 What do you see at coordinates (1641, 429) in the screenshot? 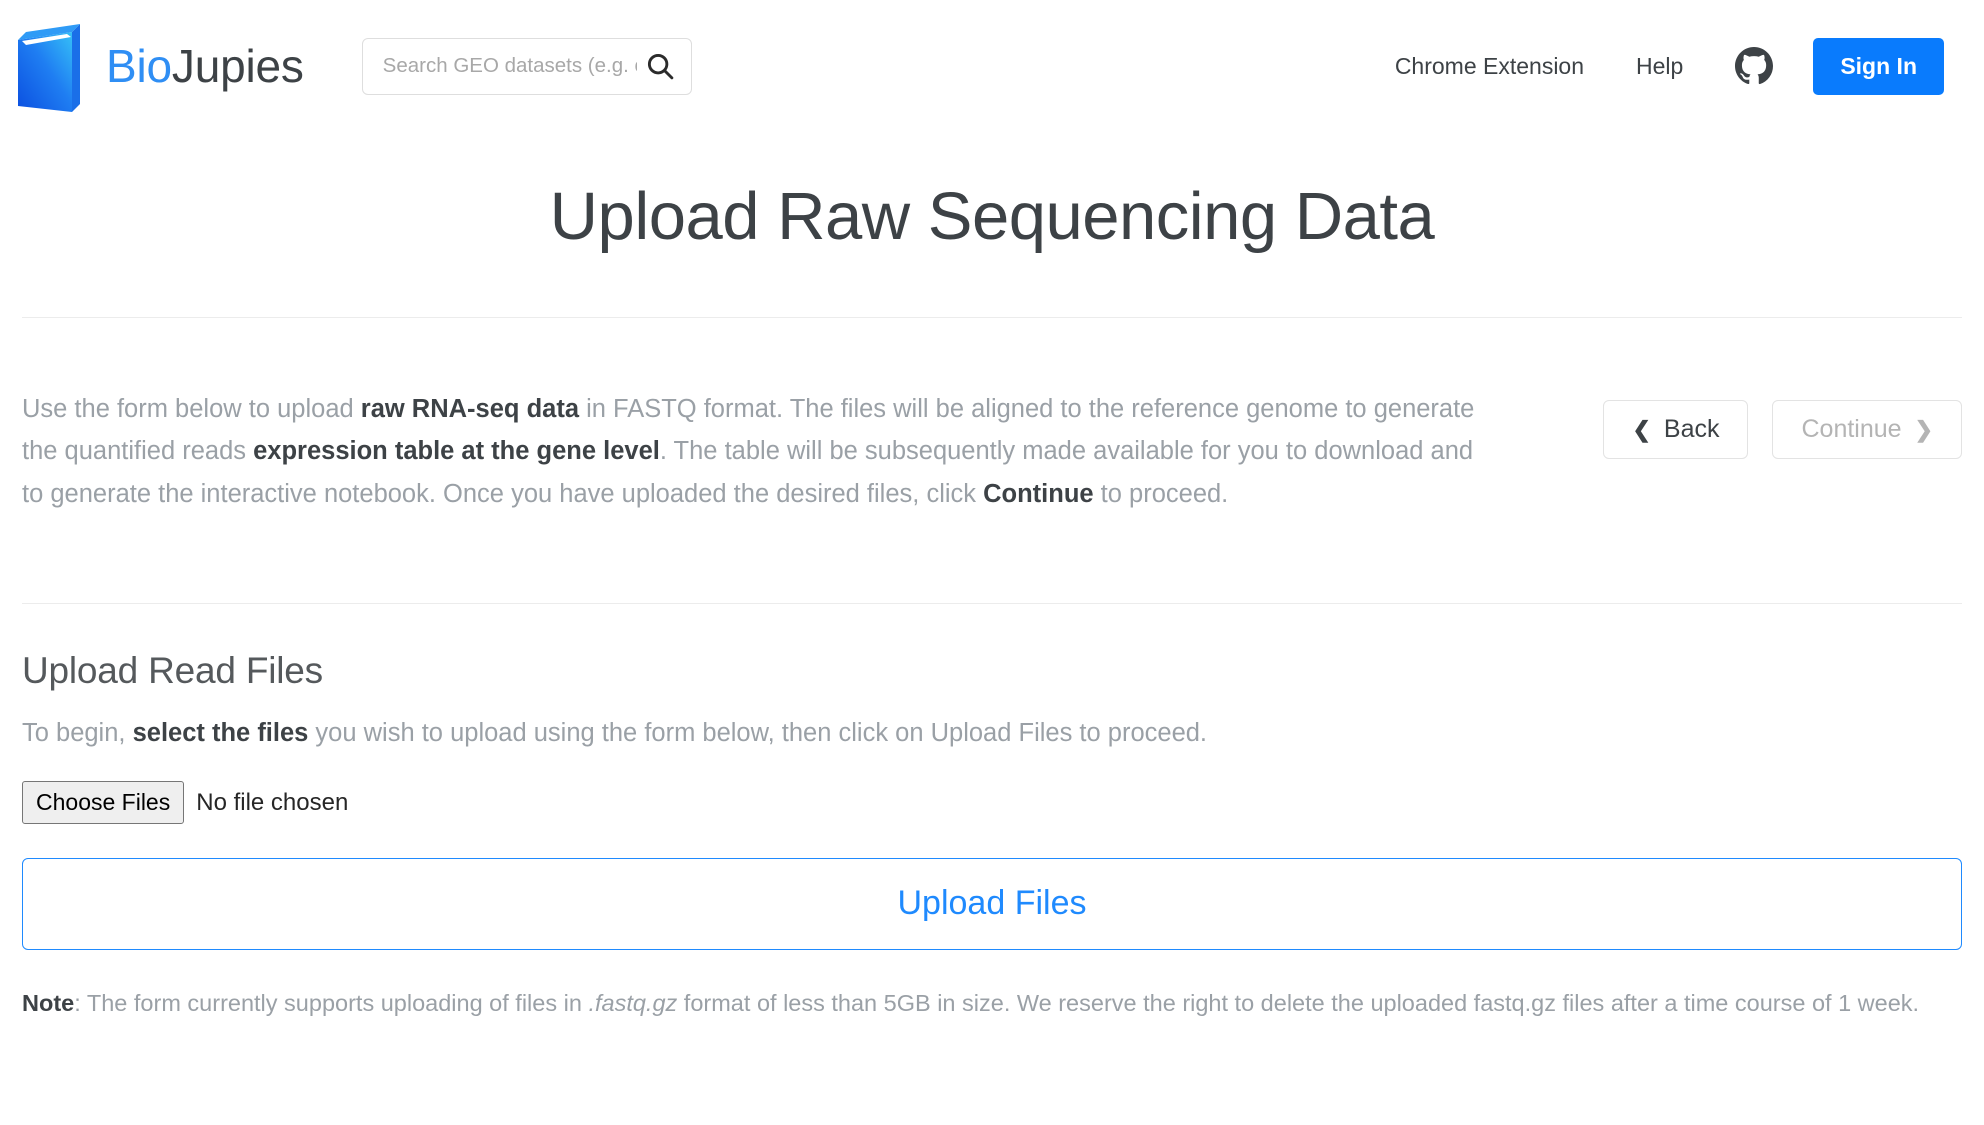
I see `chevron-left-icon: ❮` at bounding box center [1641, 429].